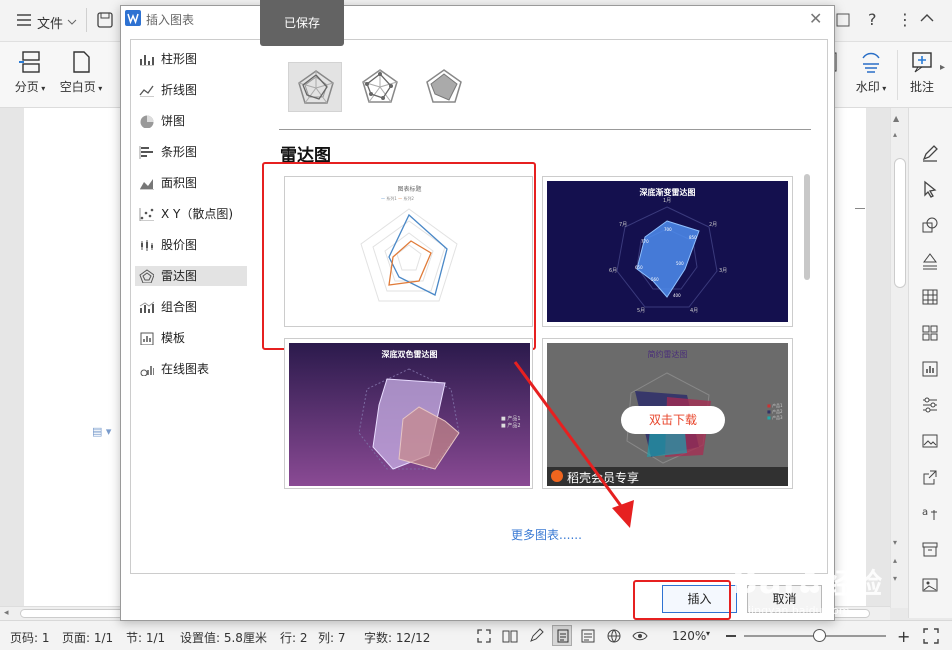 This screenshot has width=952, height=650. What do you see at coordinates (477, 19) in the screenshot?
I see `dialog-title-bar: 插入图表 ✕` at bounding box center [477, 19].